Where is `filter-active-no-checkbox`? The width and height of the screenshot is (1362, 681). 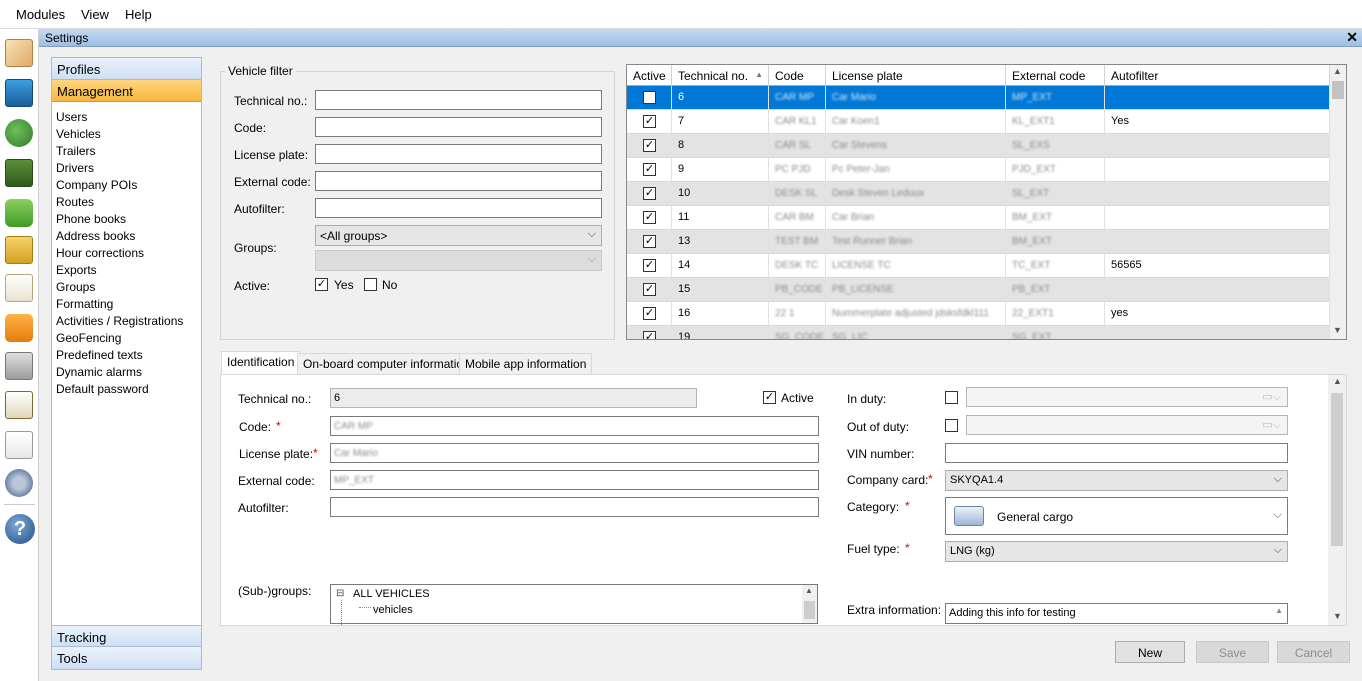 filter-active-no-checkbox is located at coordinates (370, 284).